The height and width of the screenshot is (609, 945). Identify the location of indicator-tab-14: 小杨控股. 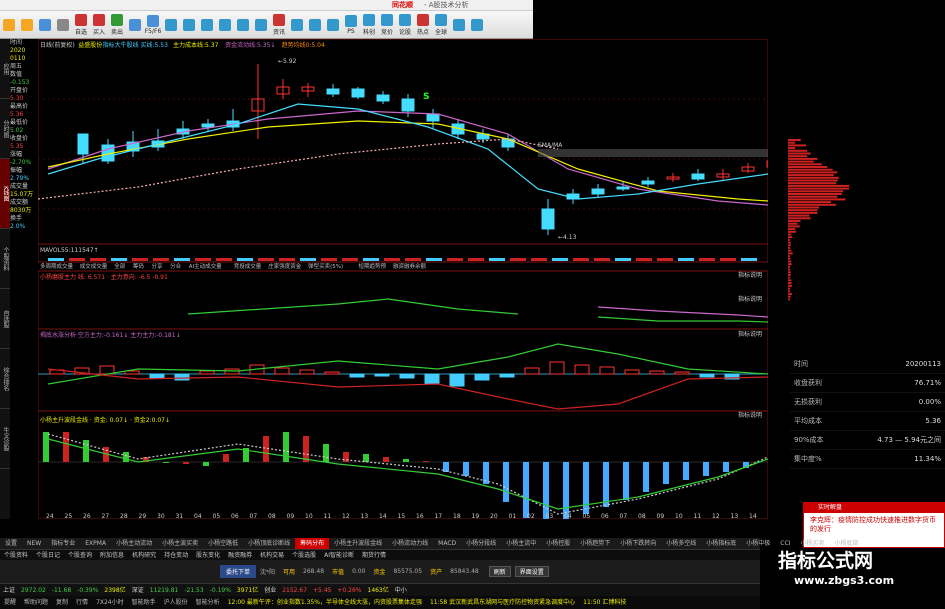
(558, 543).